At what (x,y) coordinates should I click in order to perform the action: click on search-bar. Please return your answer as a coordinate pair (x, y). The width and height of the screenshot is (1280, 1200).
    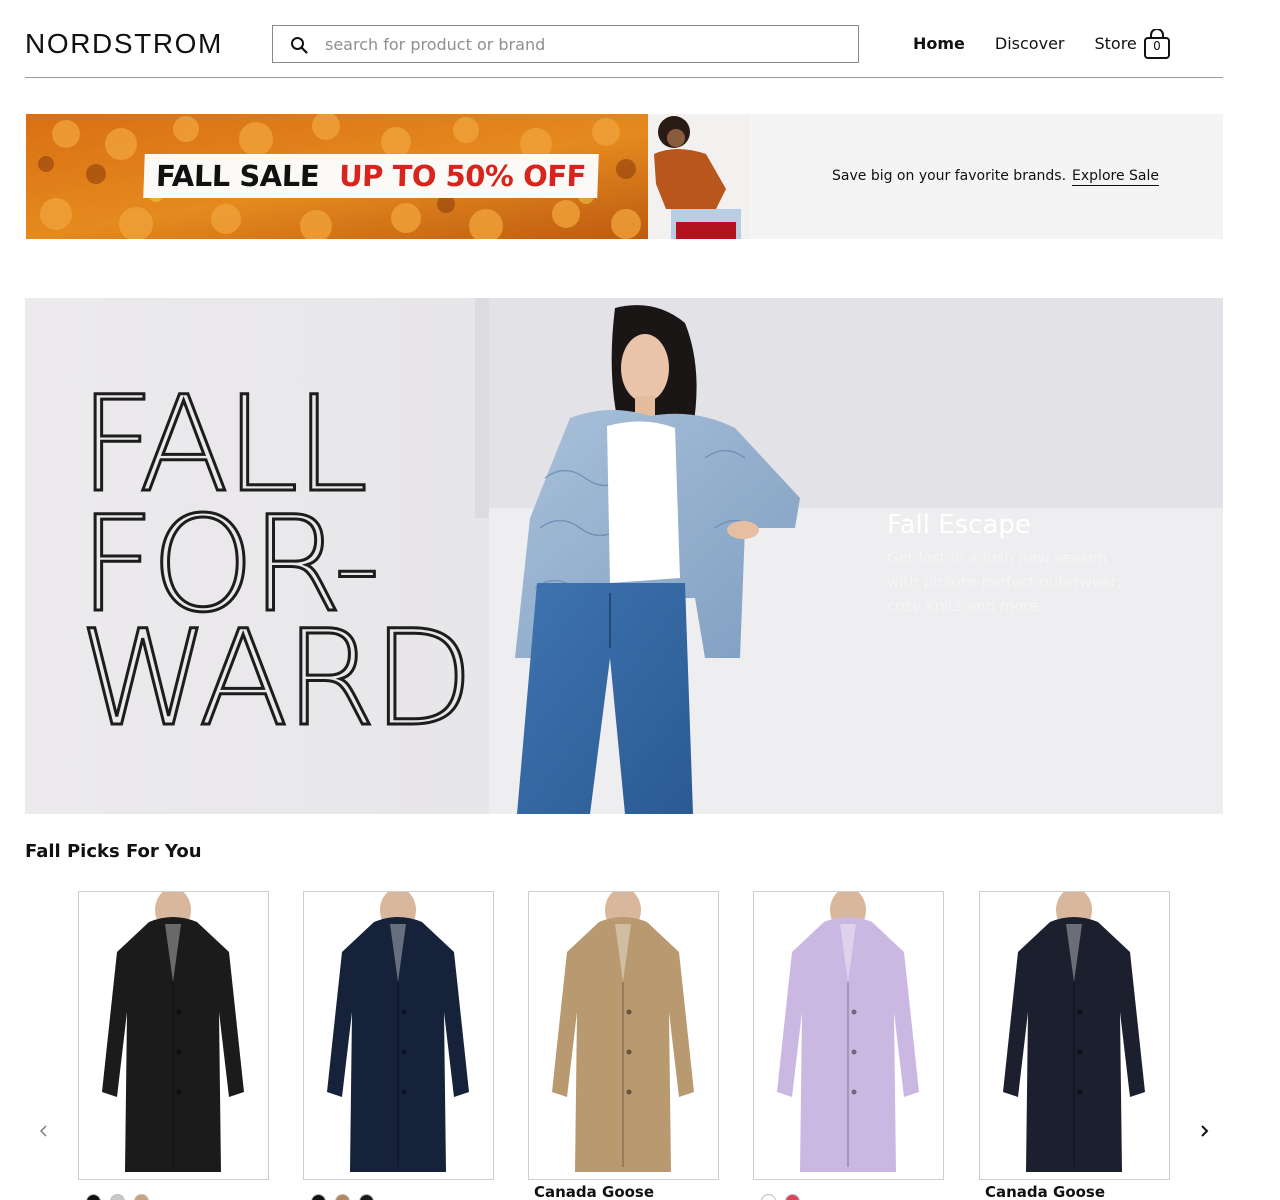
    Looking at the image, I should click on (565, 44).